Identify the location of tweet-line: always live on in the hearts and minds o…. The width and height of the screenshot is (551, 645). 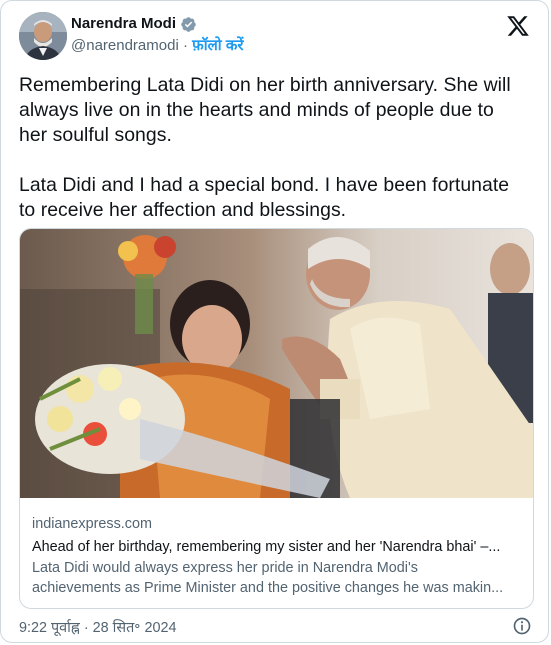
(256, 110).